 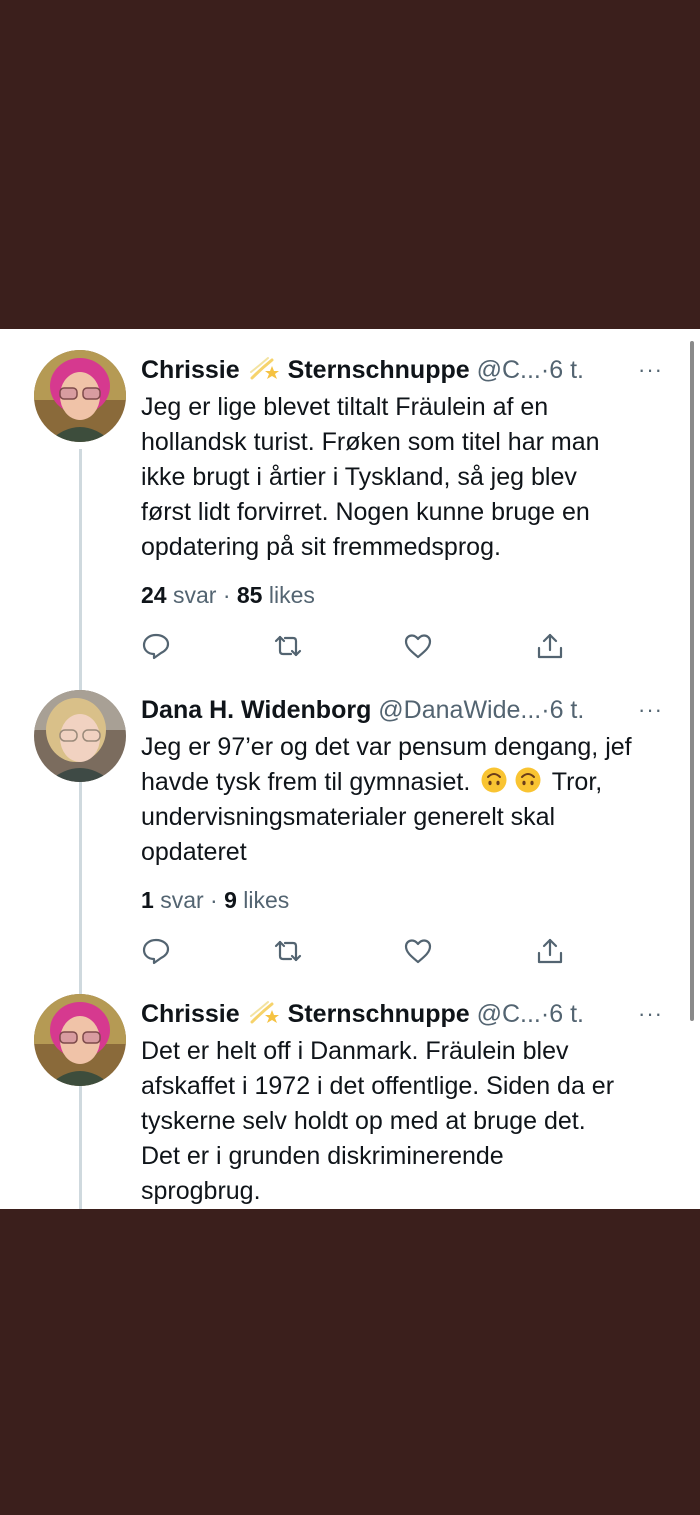 I want to click on tweet-text-line: Det er helt off i Danmark. Fräulein blev, so click(x=355, y=1051).